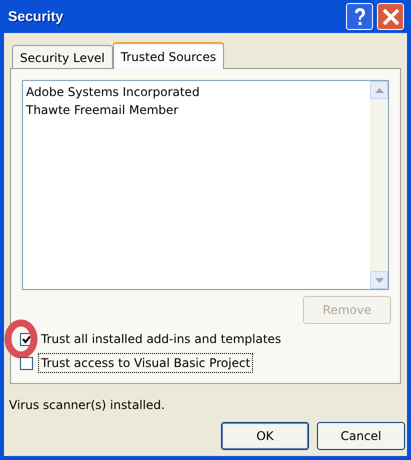 The width and height of the screenshot is (411, 460). I want to click on tab: Trusted Sources, so click(168, 55).